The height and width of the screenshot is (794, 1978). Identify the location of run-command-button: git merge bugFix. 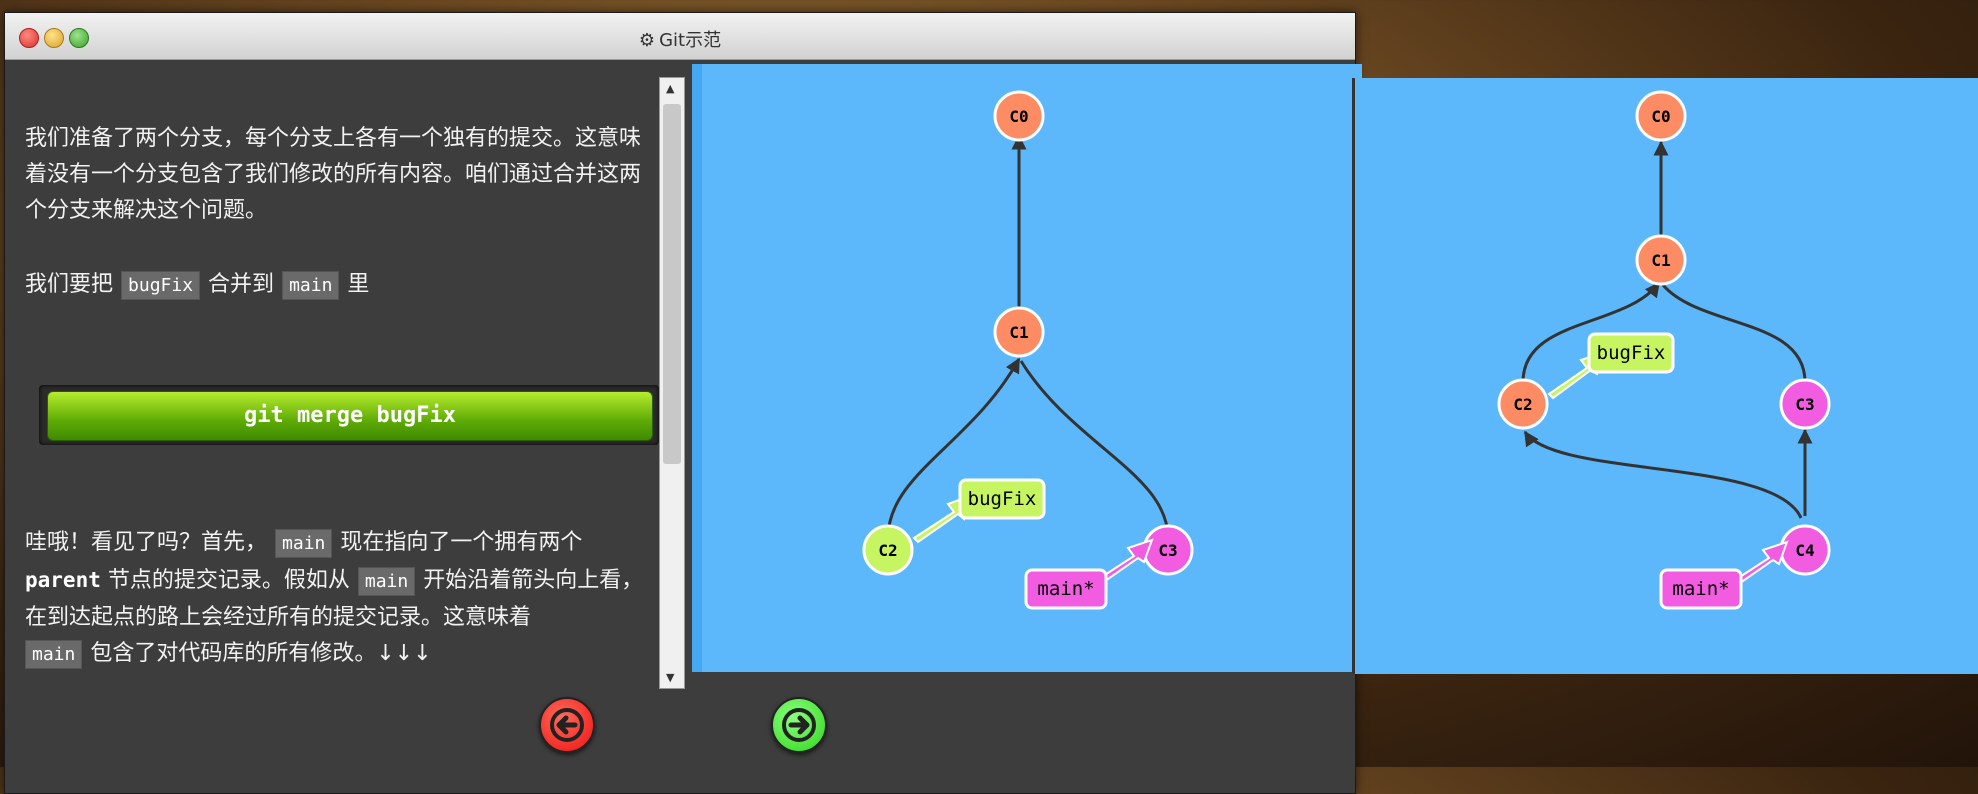
(350, 416).